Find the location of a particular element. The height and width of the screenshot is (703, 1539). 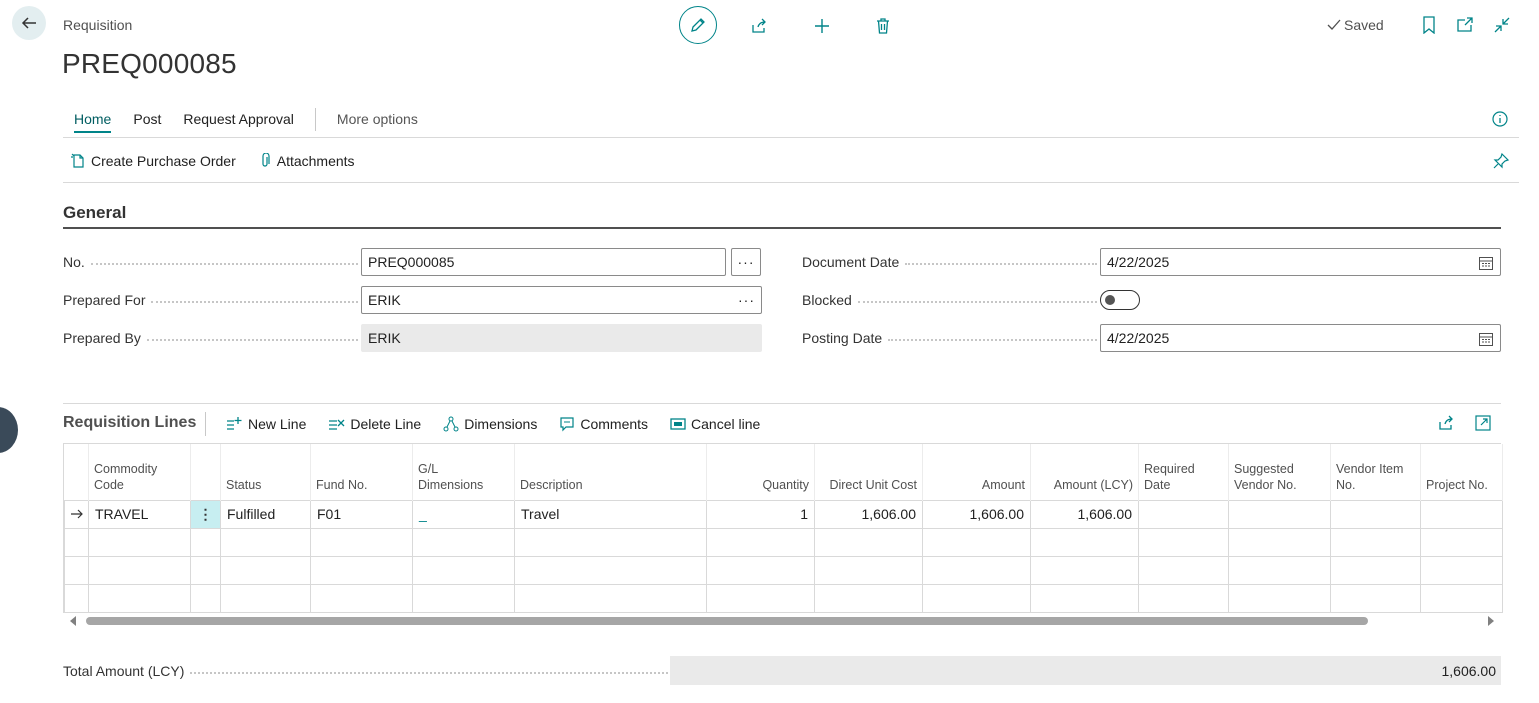

tab-post: Post is located at coordinates (147, 119).